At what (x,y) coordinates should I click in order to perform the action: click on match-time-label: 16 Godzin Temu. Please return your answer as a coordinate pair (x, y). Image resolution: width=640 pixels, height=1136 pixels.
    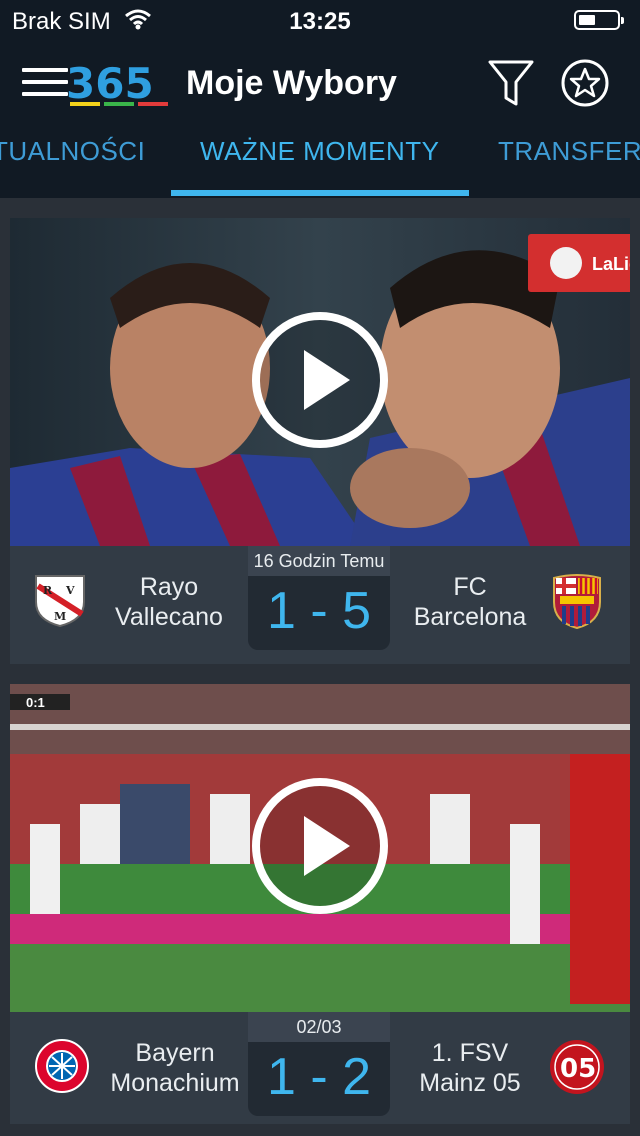
    Looking at the image, I should click on (319, 561).